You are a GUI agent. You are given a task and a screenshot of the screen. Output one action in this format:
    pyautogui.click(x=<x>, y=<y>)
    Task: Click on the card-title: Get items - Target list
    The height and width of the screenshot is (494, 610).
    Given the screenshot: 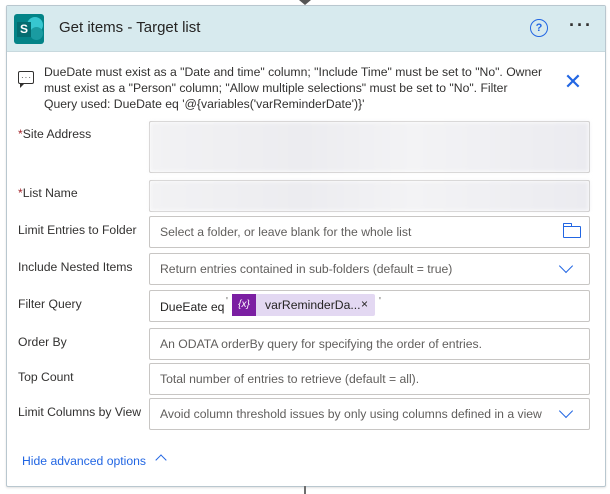 What is the action you would take?
    pyautogui.click(x=129, y=27)
    